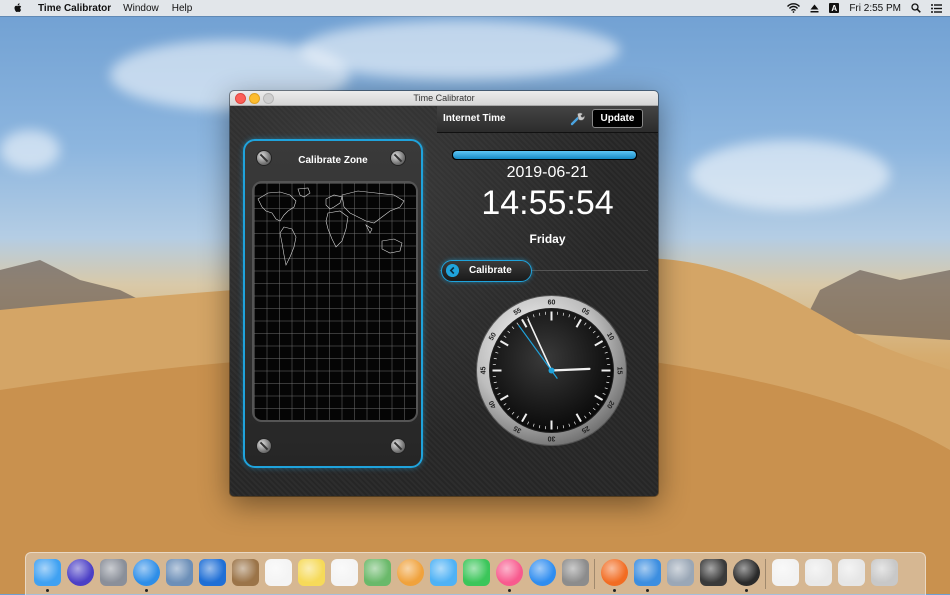  Describe the element at coordinates (490, 270) in the screenshot. I see `calibrate-label: Calibrate` at that location.